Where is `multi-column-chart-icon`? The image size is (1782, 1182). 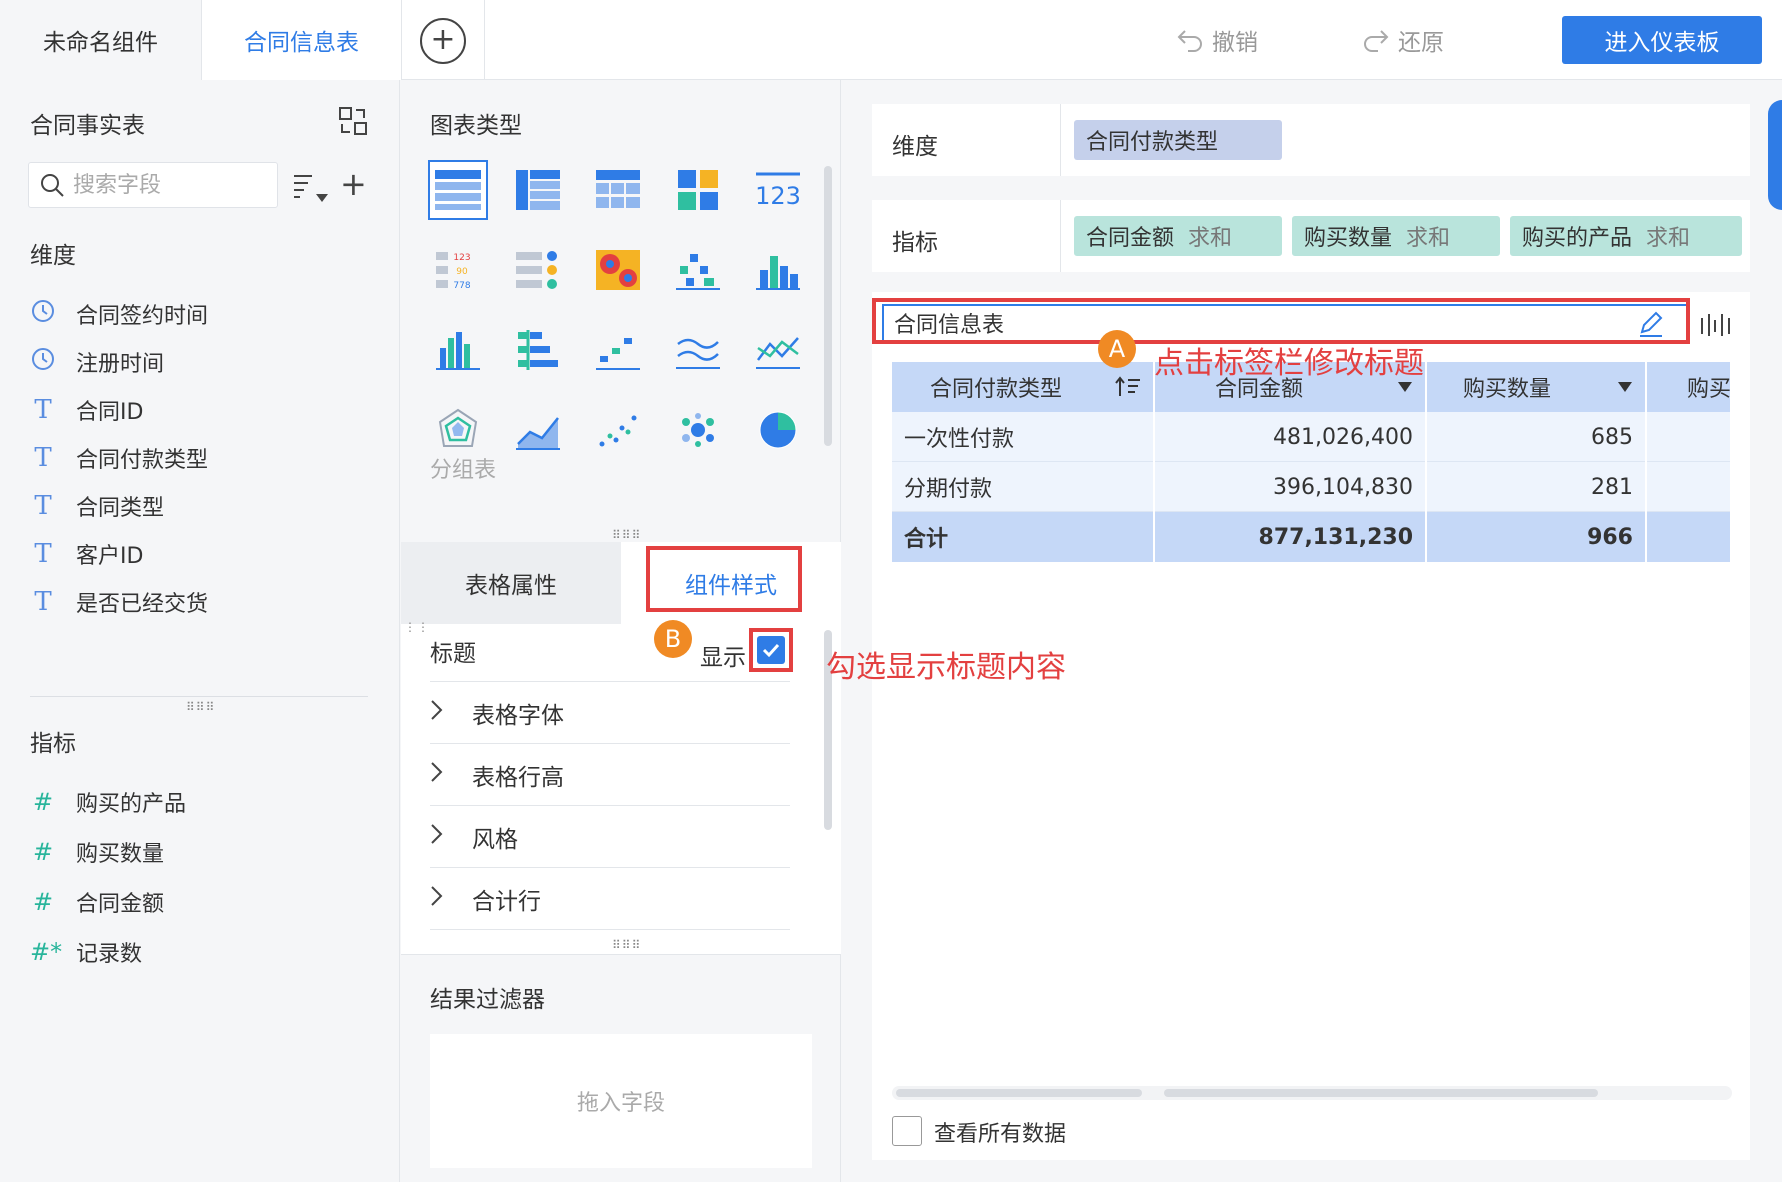 multi-column-chart-icon is located at coordinates (458, 350).